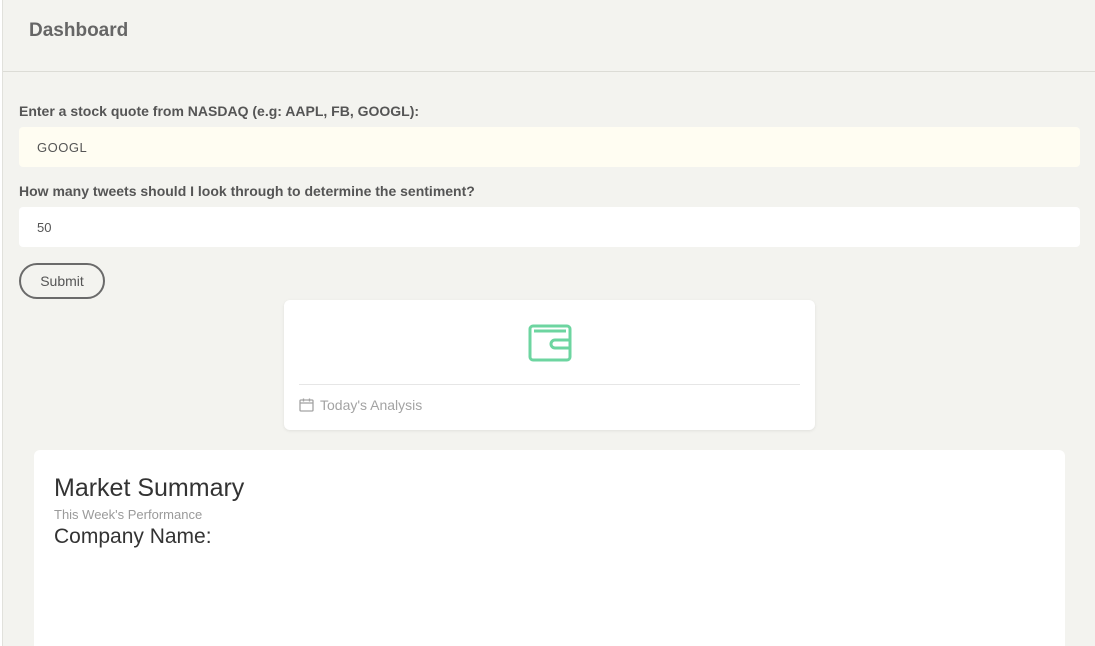 Image resolution: width=1095 pixels, height=646 pixels. Describe the element at coordinates (549, 227) in the screenshot. I see `tweets-count-input` at that location.